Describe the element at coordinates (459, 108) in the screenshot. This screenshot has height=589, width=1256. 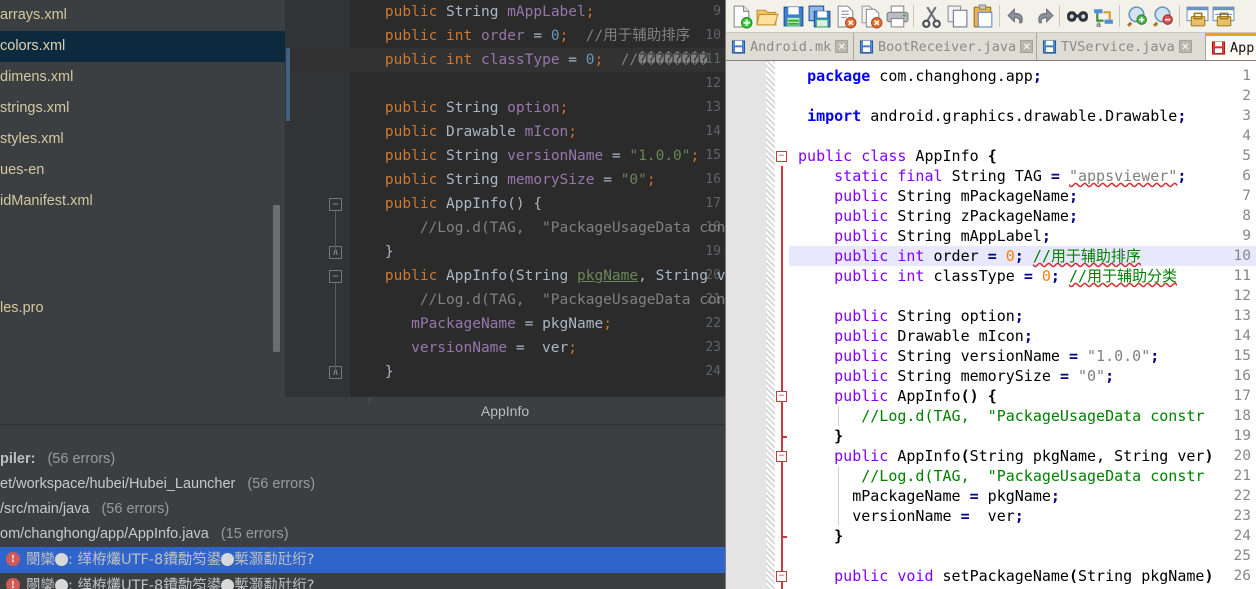
I see `ide-code-line: public String option;` at that location.